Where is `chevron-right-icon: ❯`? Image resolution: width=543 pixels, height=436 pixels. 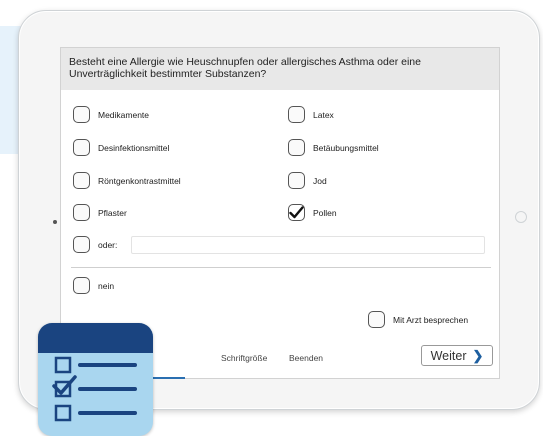
chevron-right-icon: ❯ is located at coordinates (478, 355).